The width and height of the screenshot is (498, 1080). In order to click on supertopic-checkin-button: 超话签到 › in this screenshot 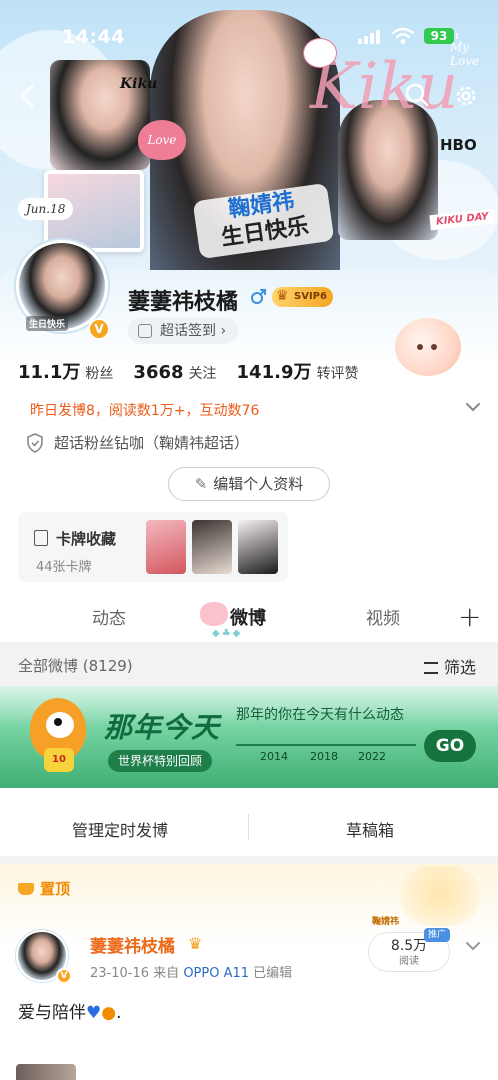, I will do `click(183, 331)`.